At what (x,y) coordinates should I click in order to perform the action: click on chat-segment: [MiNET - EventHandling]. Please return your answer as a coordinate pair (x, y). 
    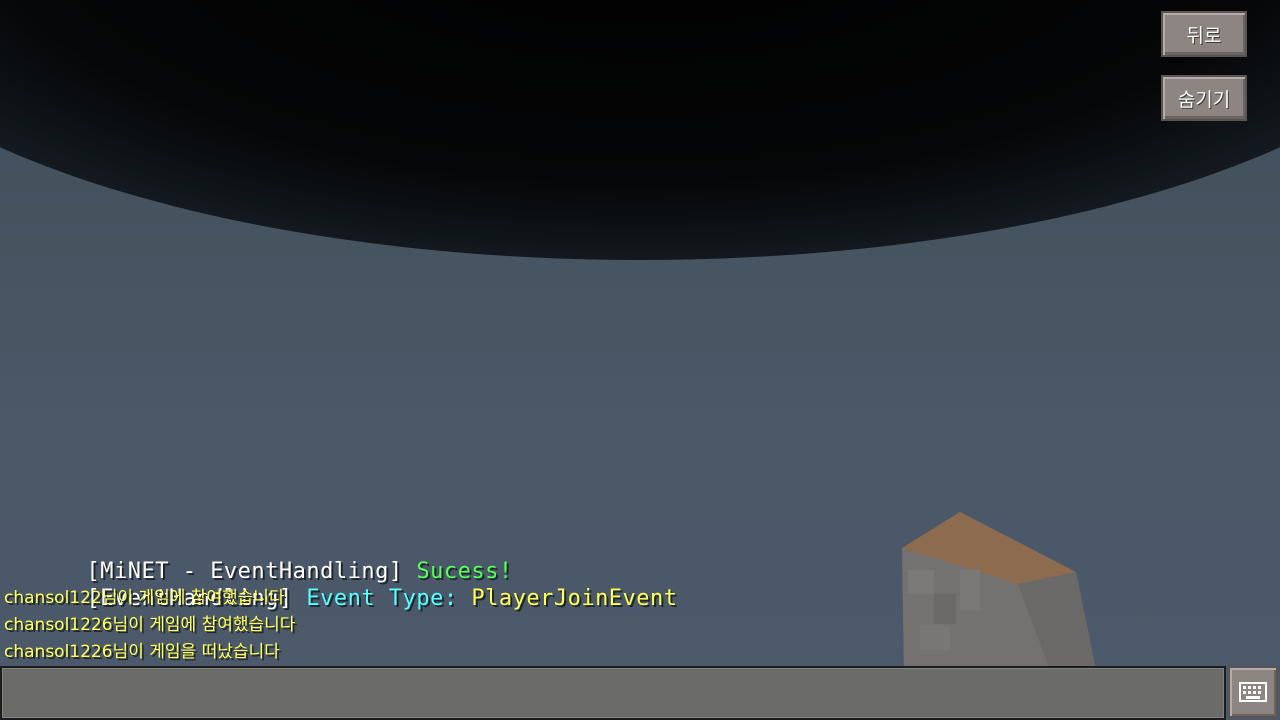
    Looking at the image, I should click on (251, 571).